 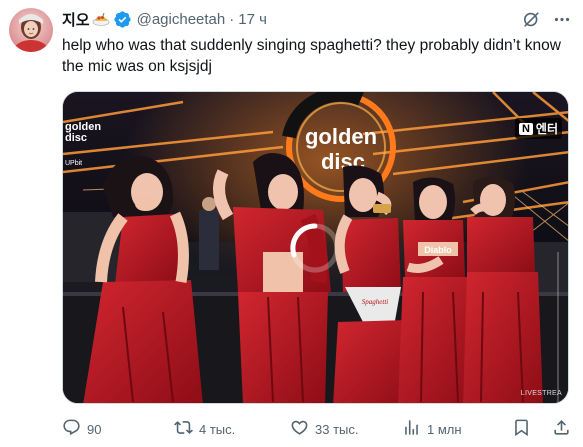 What do you see at coordinates (546, 129) in the screenshot?
I see `broadcaster-label: 엔터` at bounding box center [546, 129].